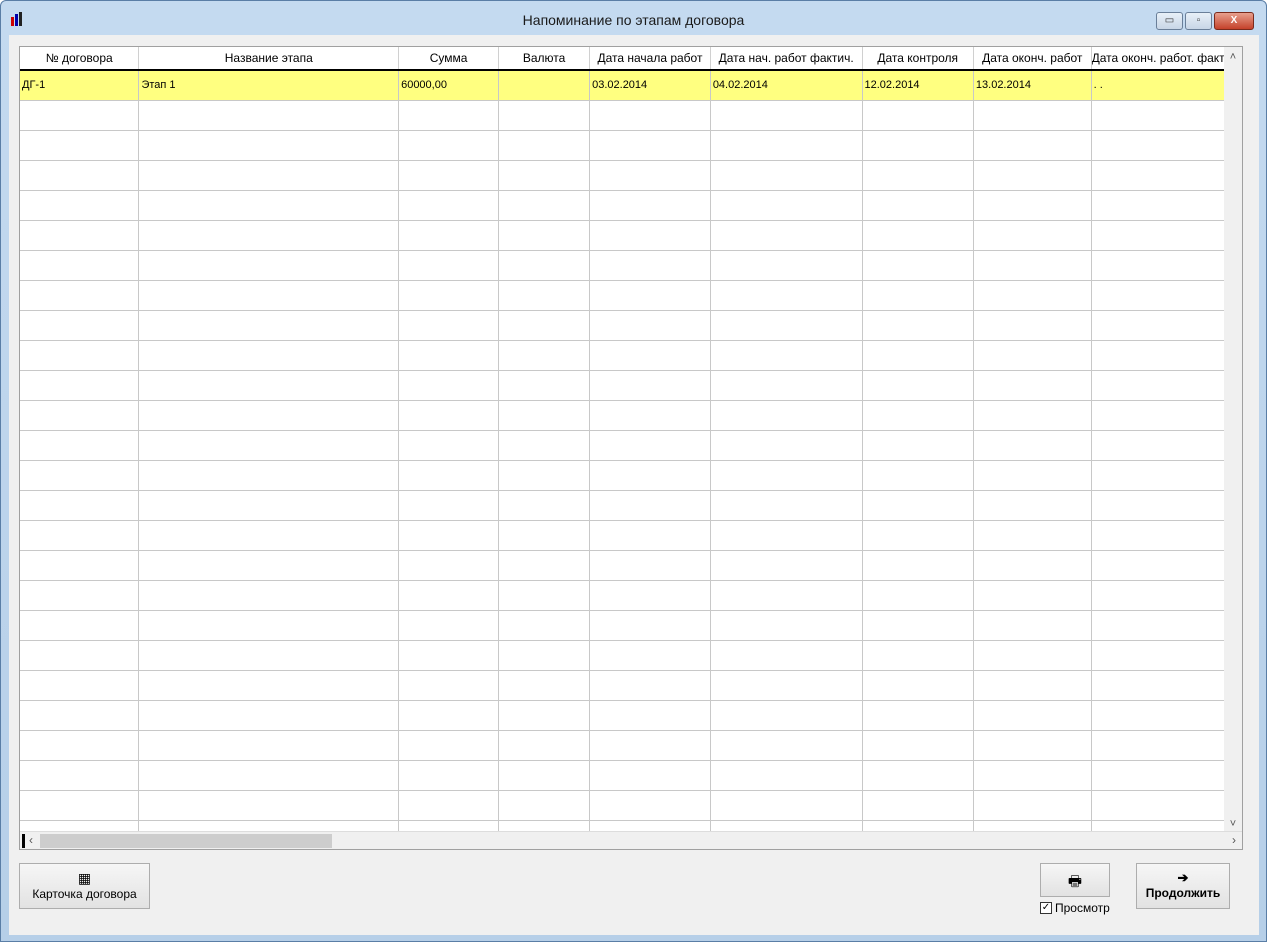 This screenshot has width=1267, height=942. What do you see at coordinates (1183, 886) in the screenshot?
I see `continue-button: ➔ Продолжить` at bounding box center [1183, 886].